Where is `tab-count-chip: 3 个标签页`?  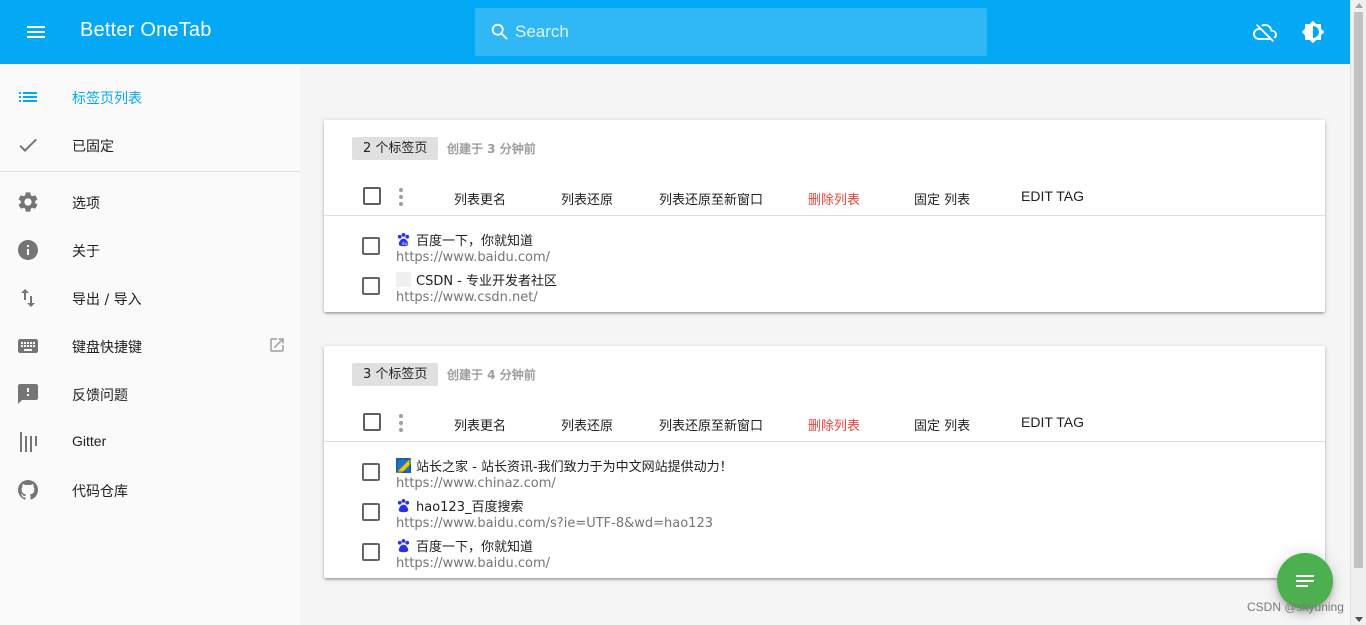
tab-count-chip: 3 个标签页 is located at coordinates (395, 374).